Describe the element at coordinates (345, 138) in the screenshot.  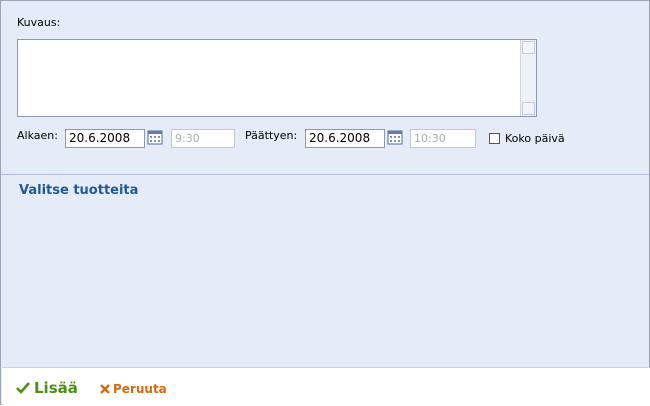
I see `end-date-input: 20.6.2008` at that location.